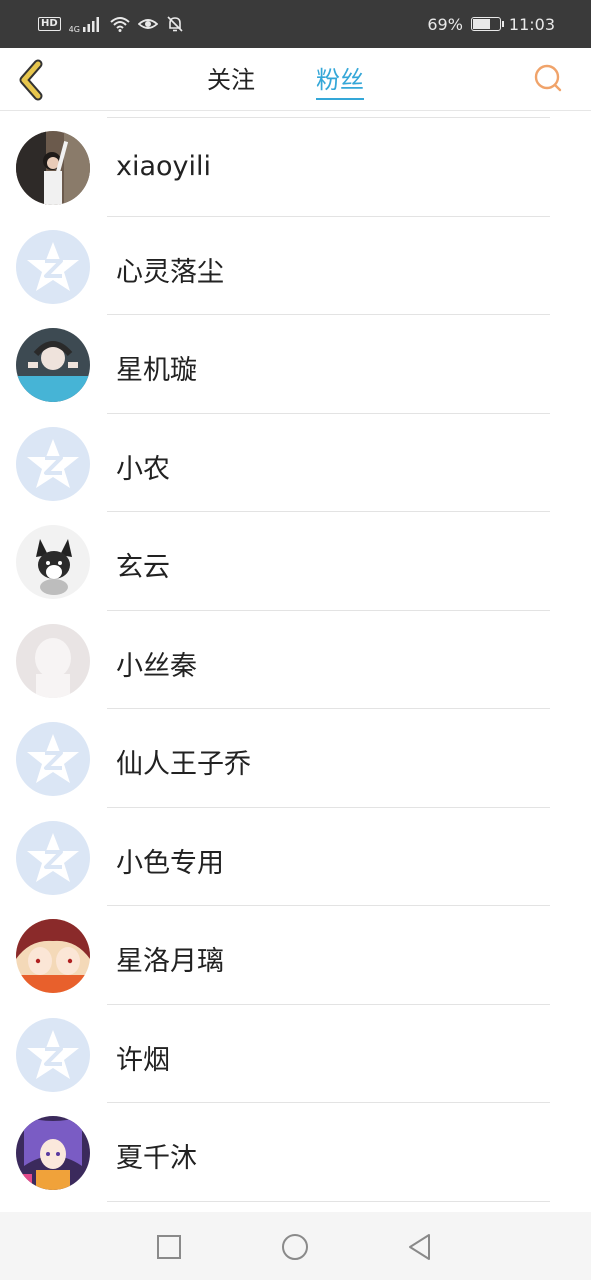  I want to click on back-icon, so click(419, 1247).